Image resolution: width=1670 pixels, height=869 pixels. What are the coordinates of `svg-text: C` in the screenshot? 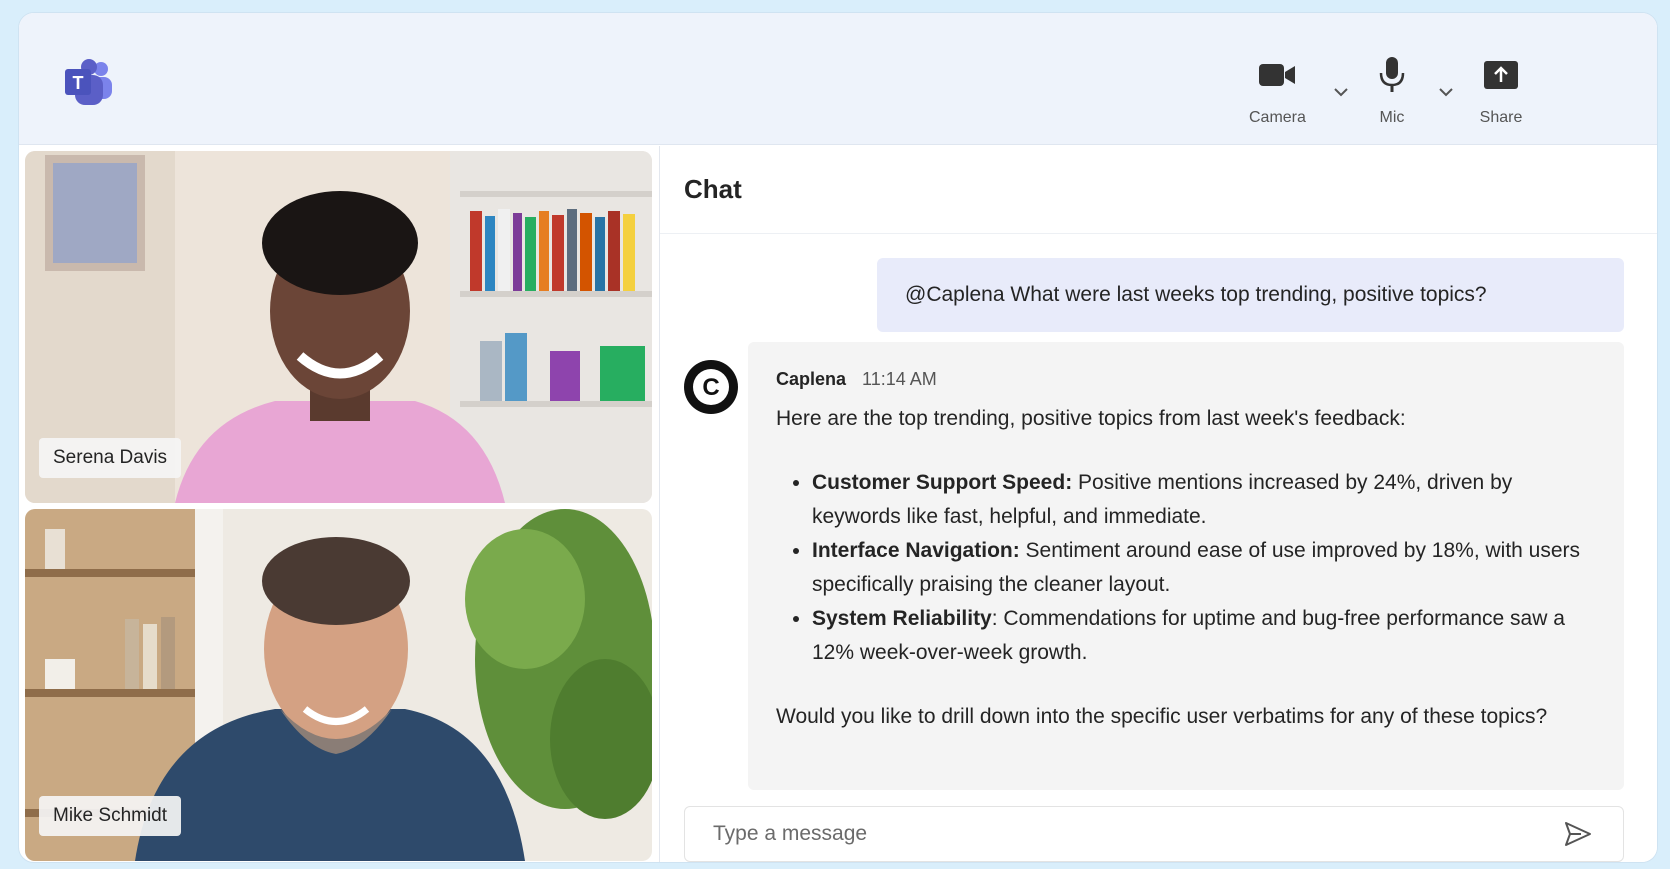 It's located at (710, 387).